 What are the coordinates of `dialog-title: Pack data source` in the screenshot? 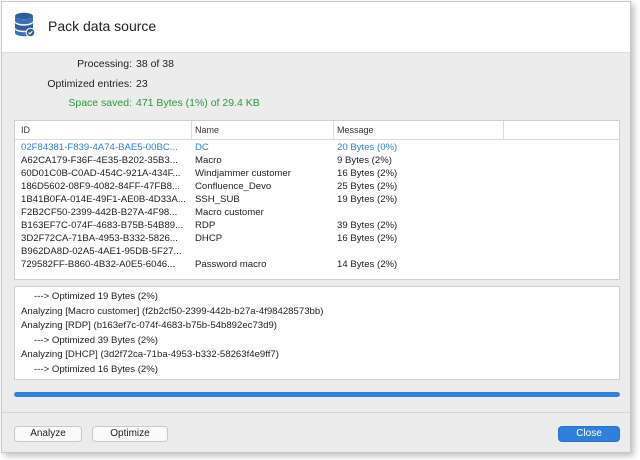 It's located at (102, 26).